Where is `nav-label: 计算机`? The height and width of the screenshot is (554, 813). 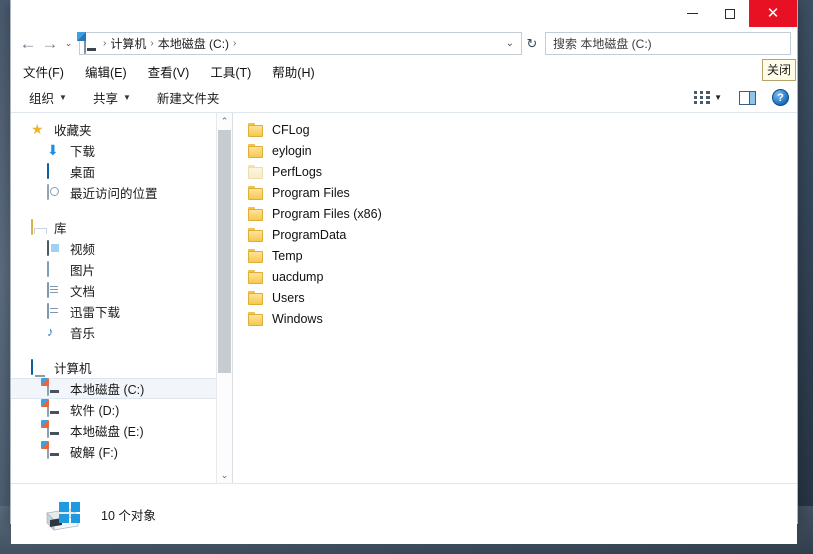
nav-label: 计算机 is located at coordinates (73, 369).